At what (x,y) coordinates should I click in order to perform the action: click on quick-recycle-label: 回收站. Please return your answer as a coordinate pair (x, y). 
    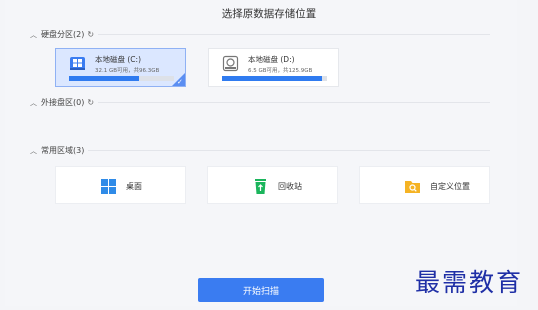
    Looking at the image, I should click on (290, 186).